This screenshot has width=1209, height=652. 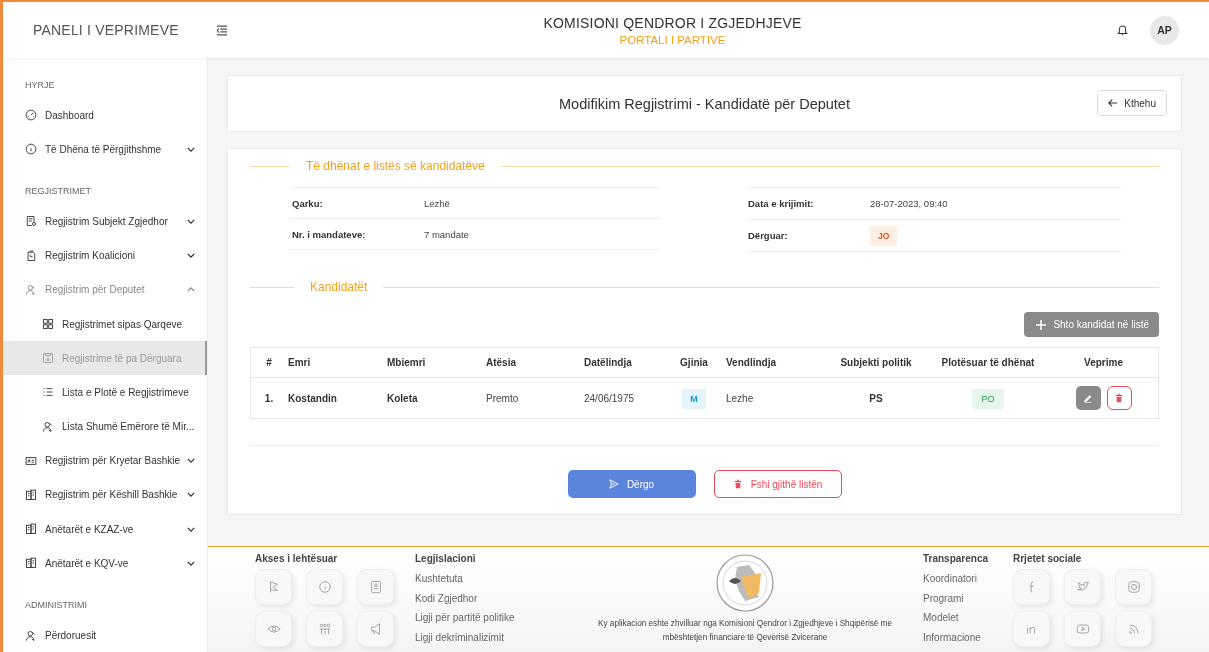 What do you see at coordinates (1122, 30) in the screenshot?
I see `bell-icon` at bounding box center [1122, 30].